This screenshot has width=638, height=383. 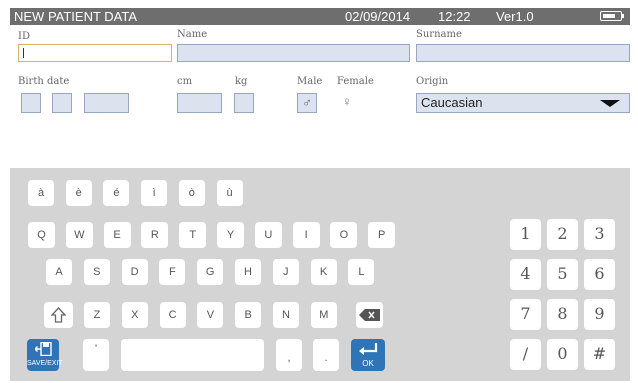 I want to click on dropdown-arrow-icon, so click(x=610, y=103).